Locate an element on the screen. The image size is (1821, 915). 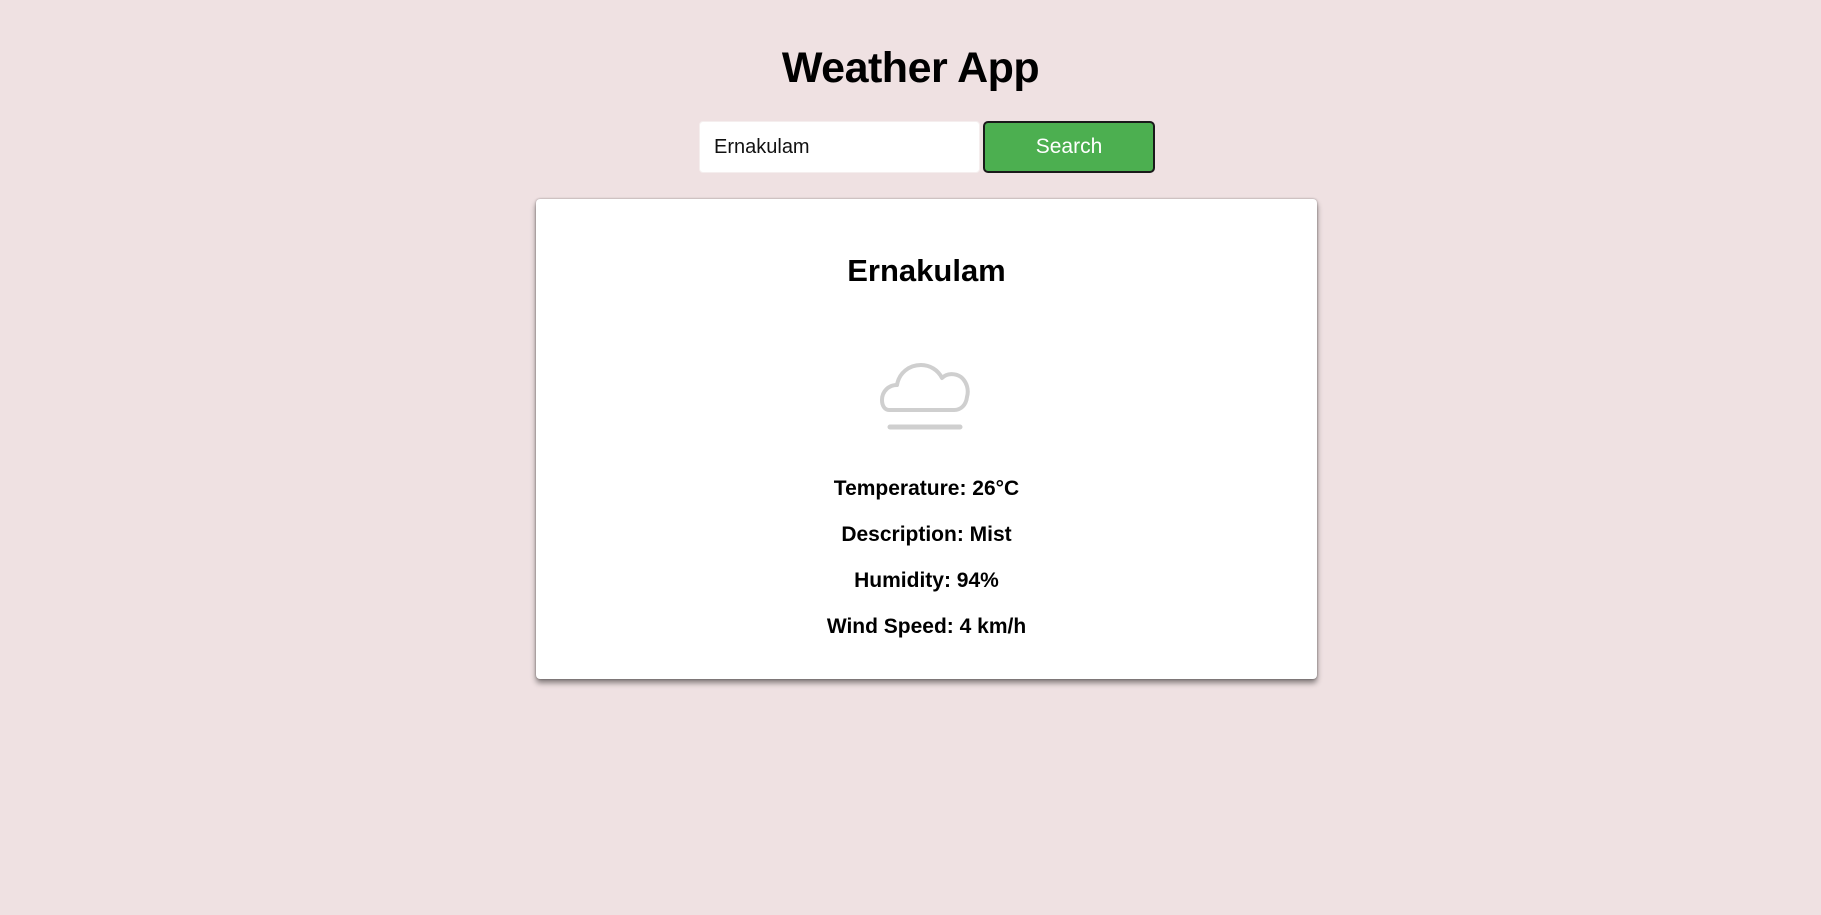
wind-speed-text: Wind Speed: 4 km/h is located at coordinates (926, 626).